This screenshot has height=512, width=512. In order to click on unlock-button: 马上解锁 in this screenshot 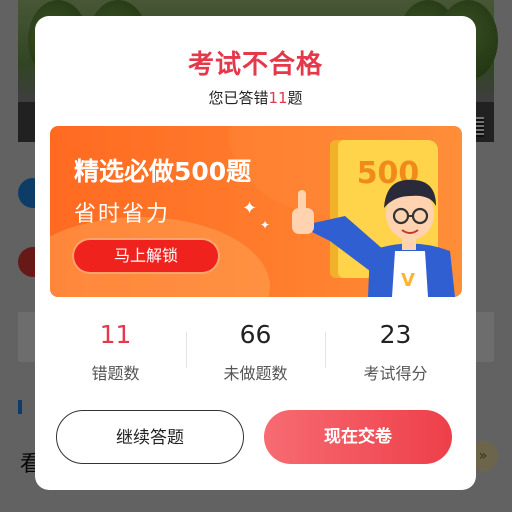, I will do `click(146, 256)`.